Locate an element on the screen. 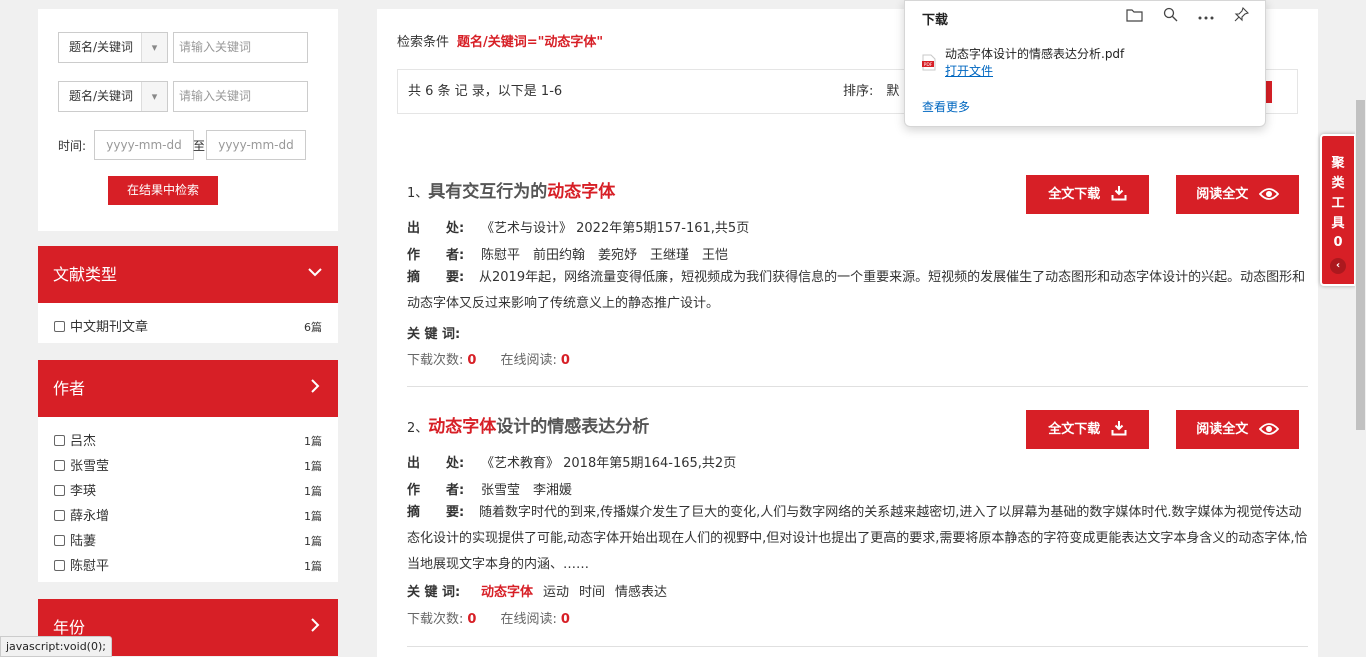  facet-doctype-title: 文献类型 is located at coordinates (85, 274).